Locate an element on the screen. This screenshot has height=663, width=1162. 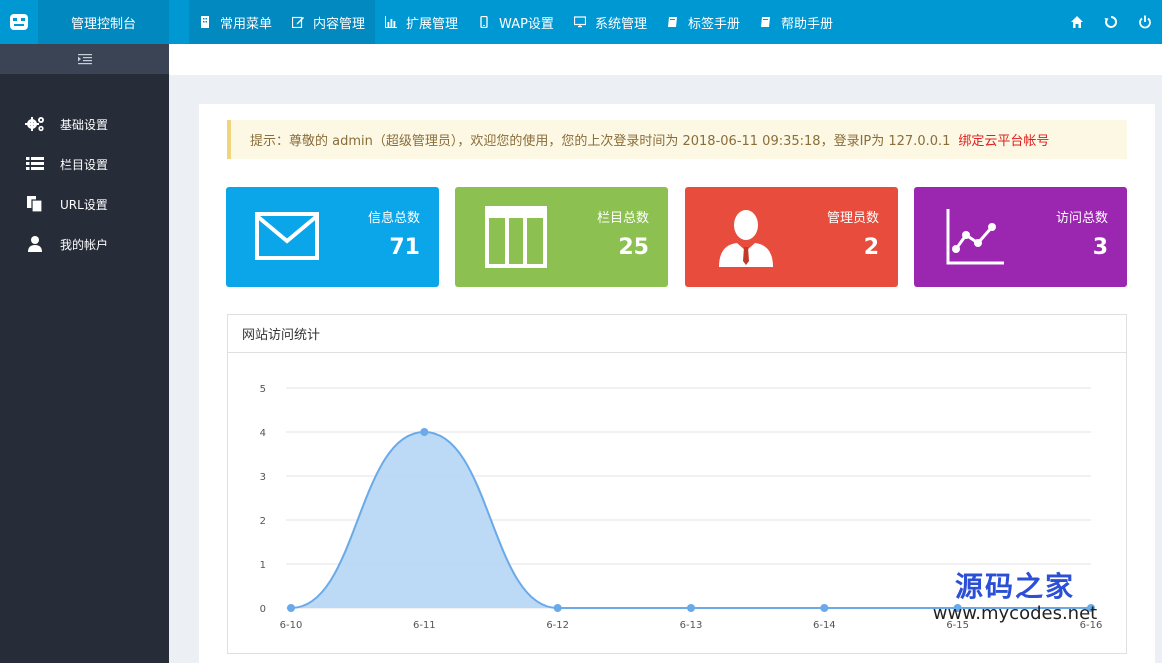
y-tick-label: 1 is located at coordinates (263, 565).